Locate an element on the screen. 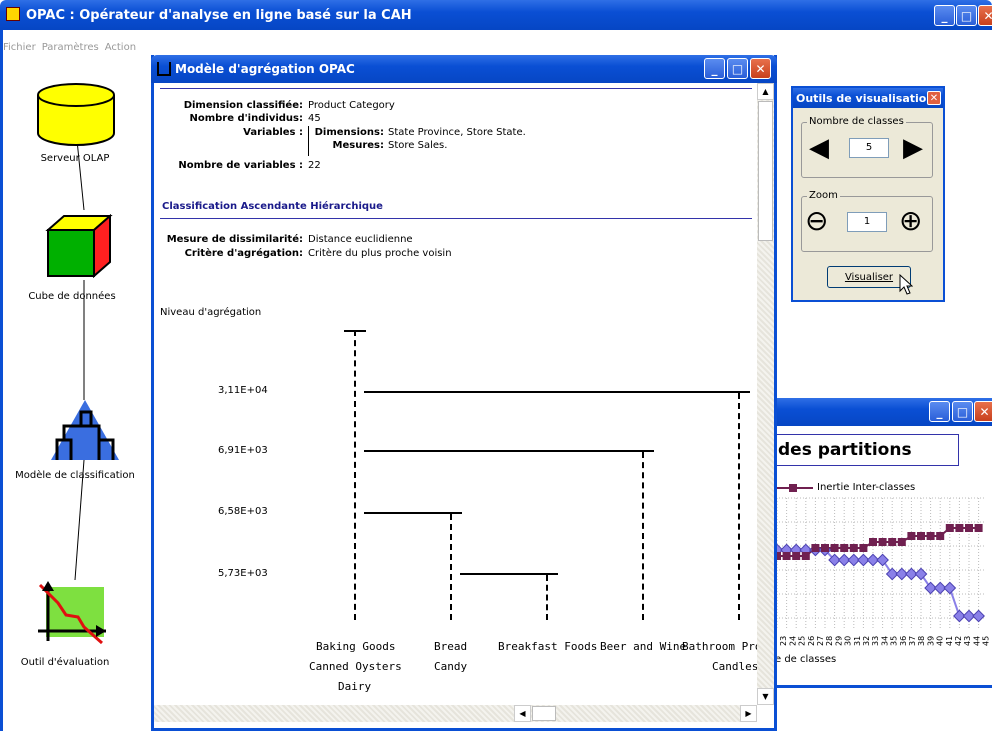  x-tick-label: 24 is located at coordinates (792, 641).